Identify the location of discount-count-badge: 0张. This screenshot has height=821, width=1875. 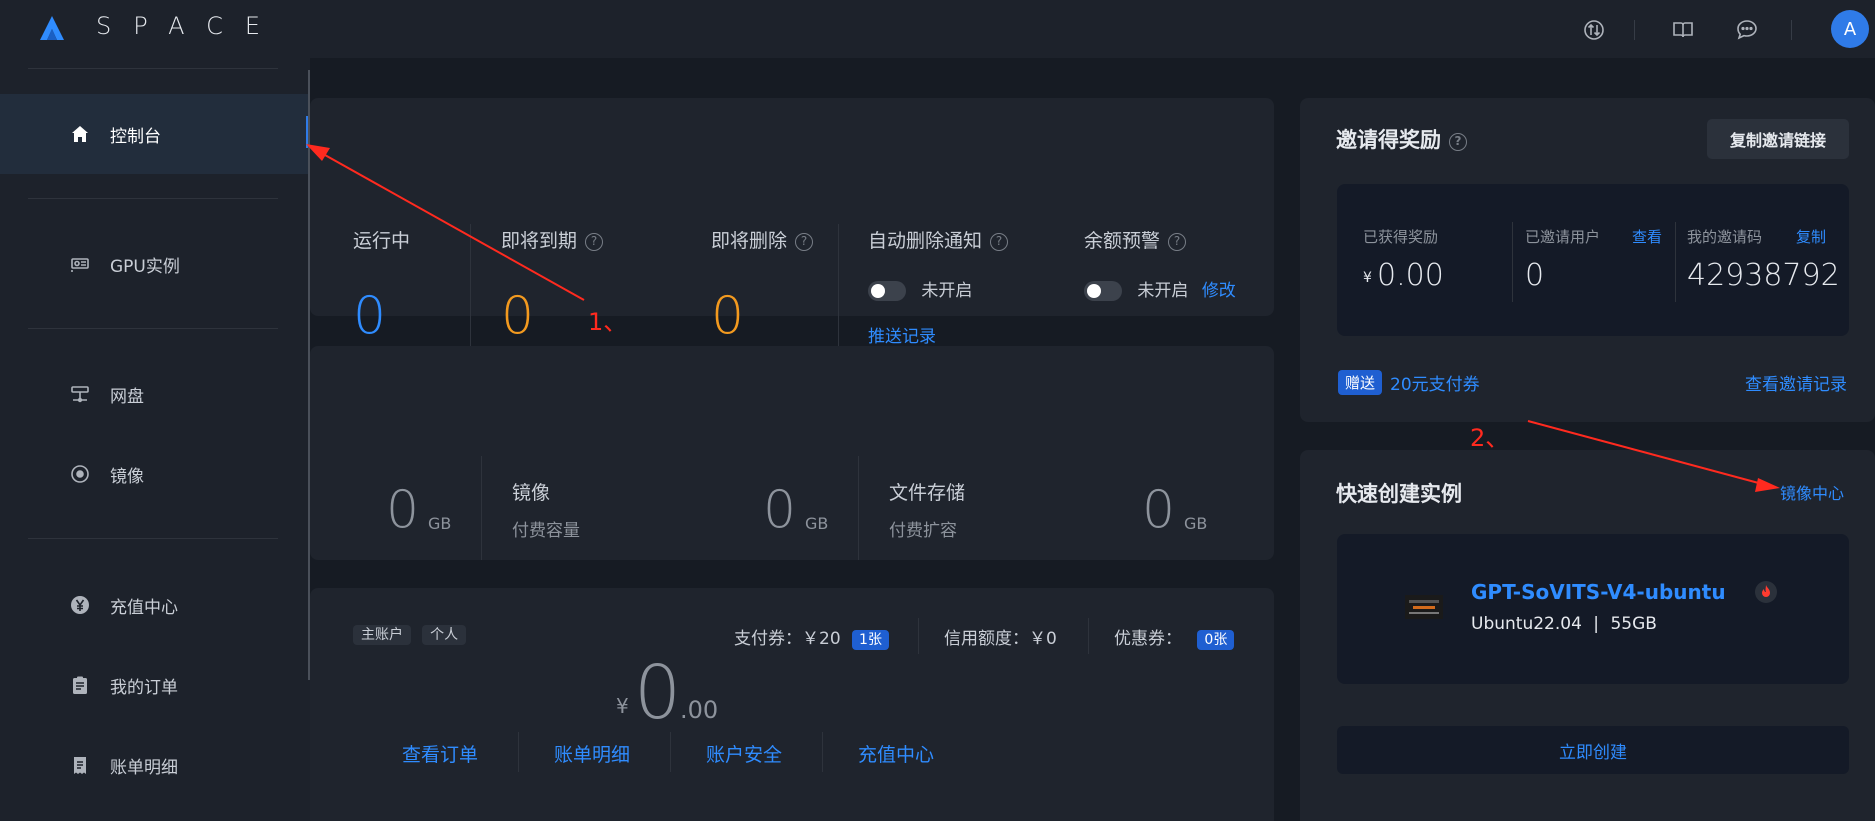
(1216, 640).